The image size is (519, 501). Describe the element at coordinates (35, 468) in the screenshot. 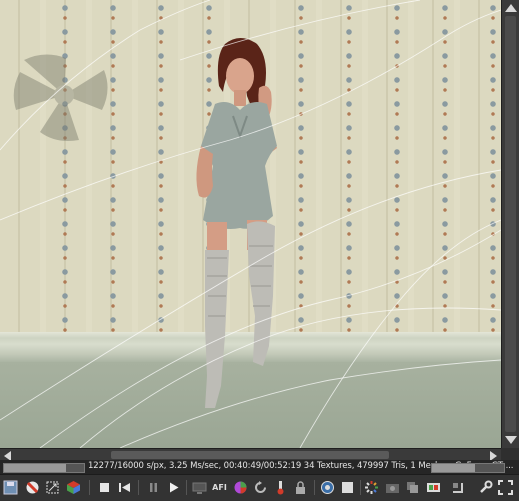

I see `render-progress-fill` at that location.